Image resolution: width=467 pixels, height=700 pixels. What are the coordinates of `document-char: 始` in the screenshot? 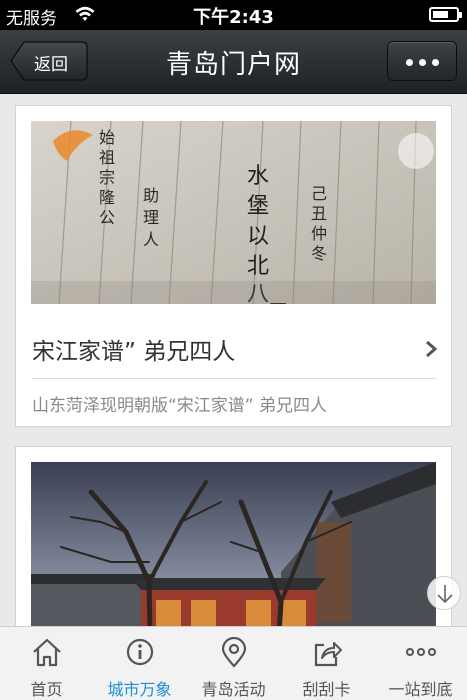 It's located at (107, 137).